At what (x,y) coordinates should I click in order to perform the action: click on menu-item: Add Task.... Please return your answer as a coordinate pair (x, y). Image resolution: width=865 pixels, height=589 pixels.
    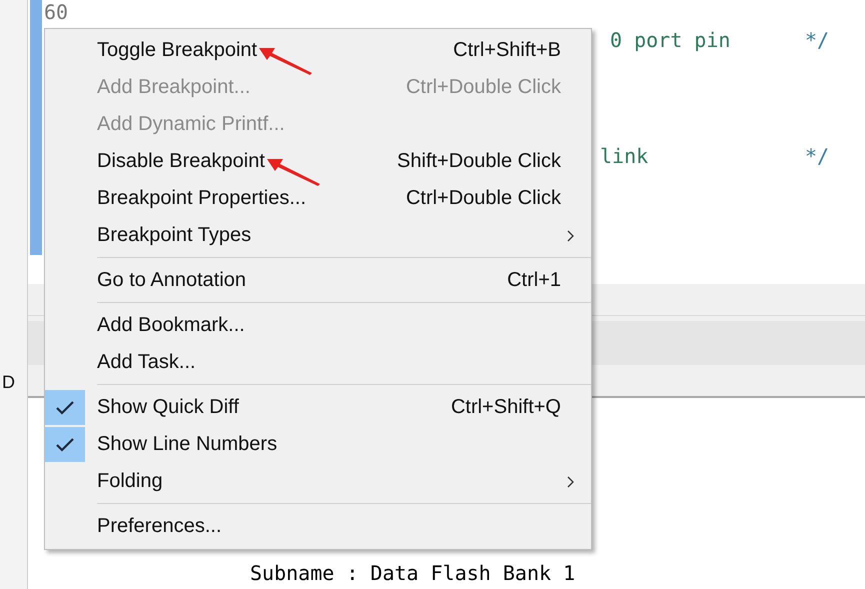
    Looking at the image, I should click on (318, 362).